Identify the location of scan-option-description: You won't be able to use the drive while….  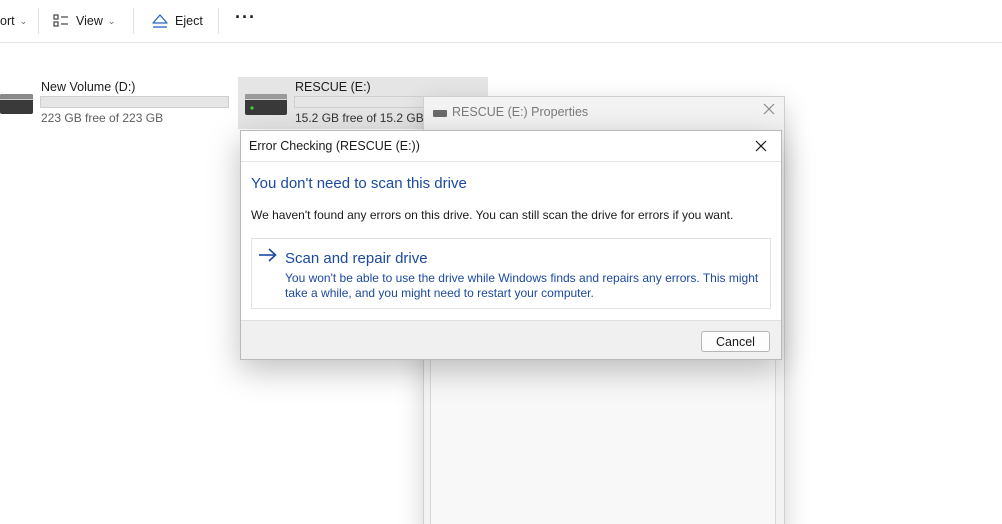
(522, 285).